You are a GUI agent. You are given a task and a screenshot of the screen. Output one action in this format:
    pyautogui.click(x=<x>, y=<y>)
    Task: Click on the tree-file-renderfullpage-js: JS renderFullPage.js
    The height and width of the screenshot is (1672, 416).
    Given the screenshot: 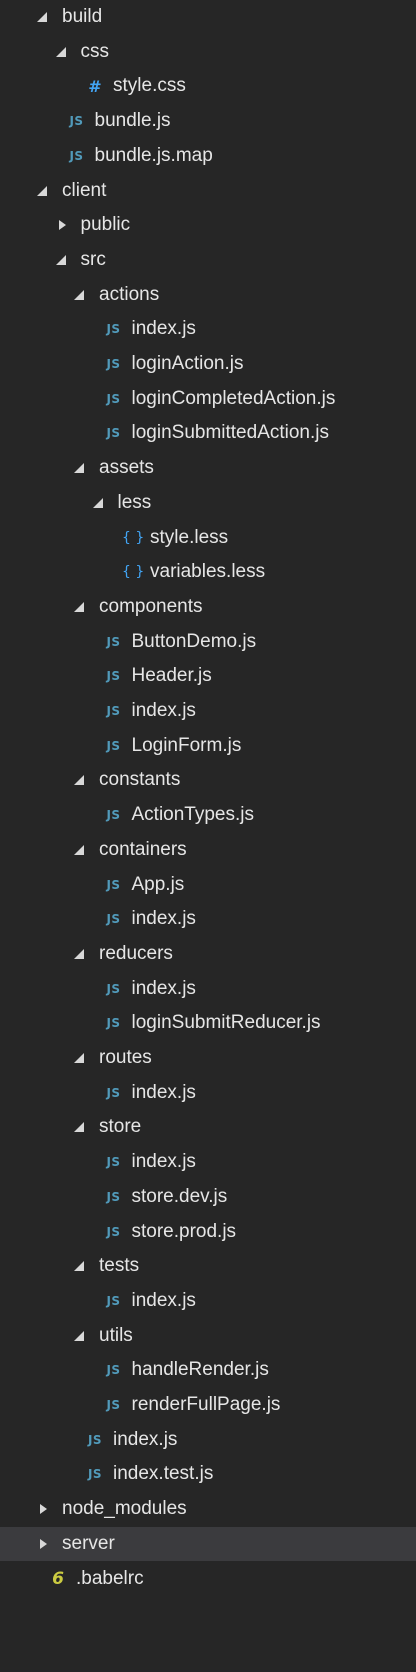 What is the action you would take?
    pyautogui.click(x=208, y=1405)
    